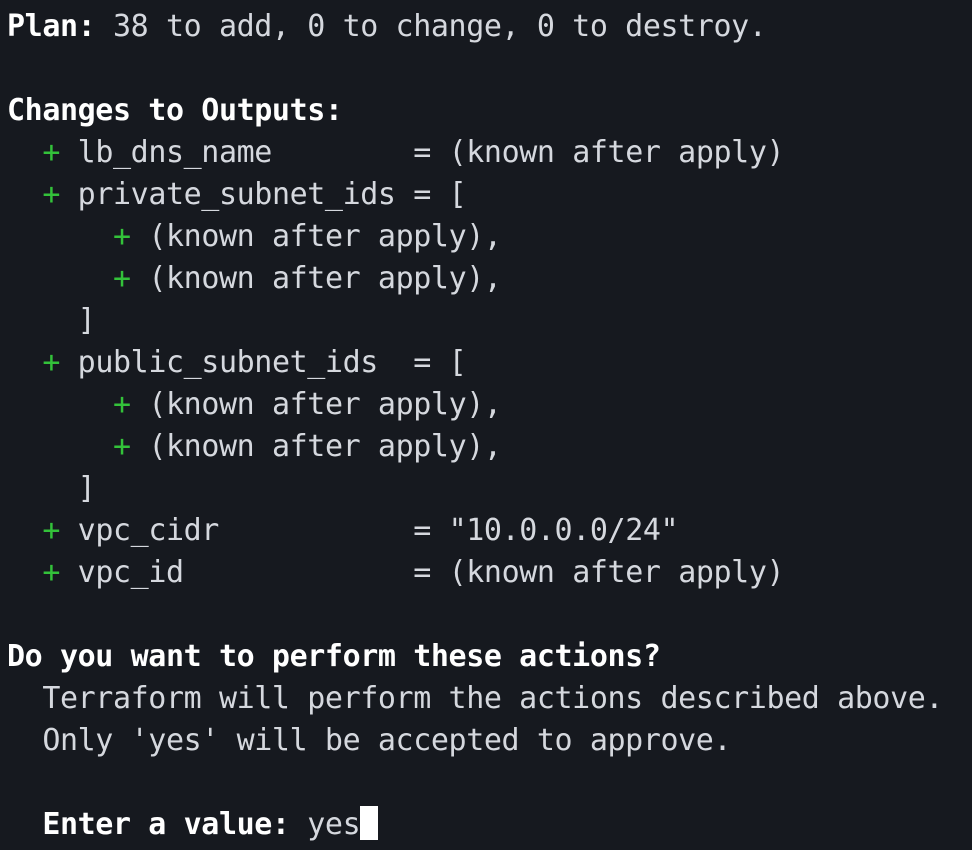 This screenshot has height=850, width=972. I want to click on output-vpc-cidr: + vpc_cidr = "10.0.0.0/24", so click(342, 531).